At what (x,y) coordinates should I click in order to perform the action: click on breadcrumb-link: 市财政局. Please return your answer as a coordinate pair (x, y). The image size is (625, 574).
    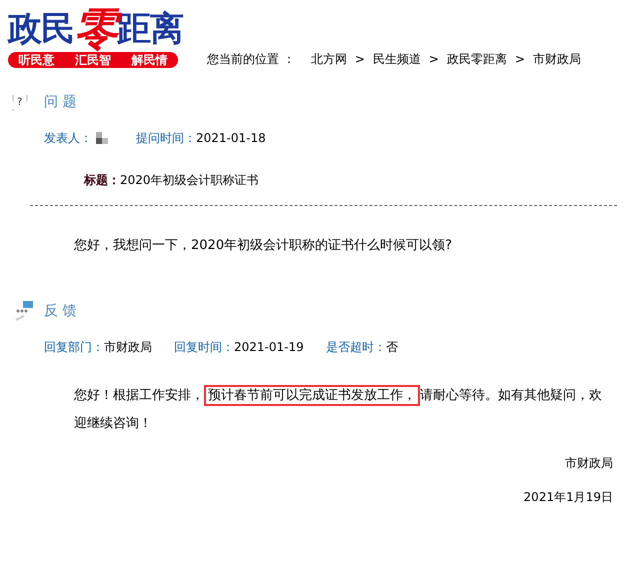
    Looking at the image, I should click on (557, 59).